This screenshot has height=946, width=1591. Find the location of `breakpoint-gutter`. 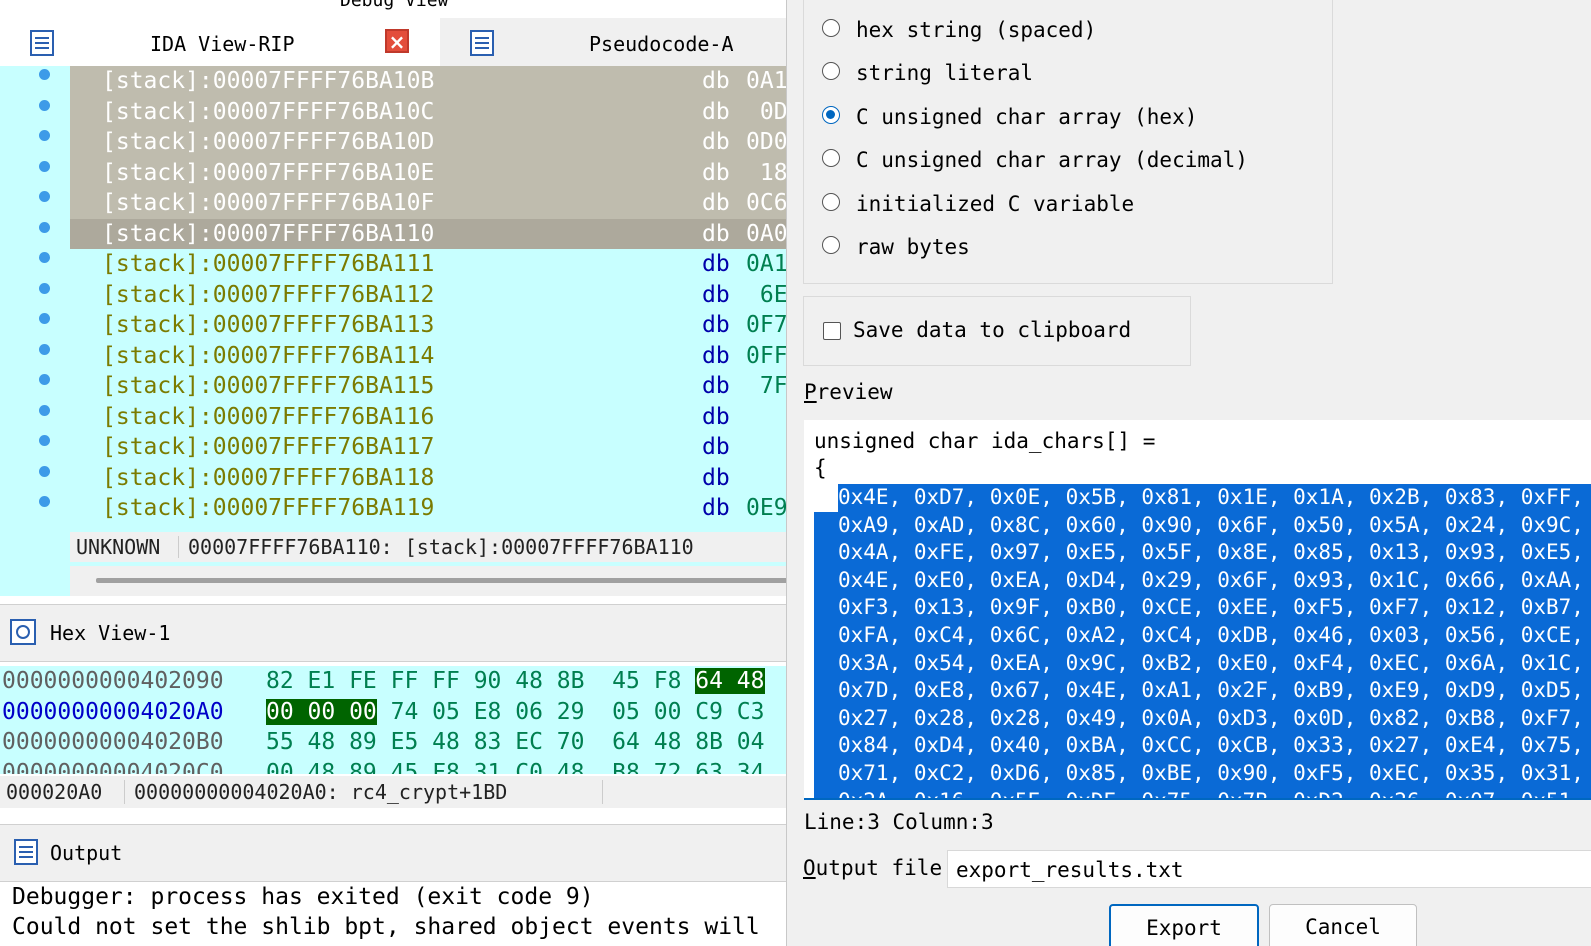

breakpoint-gutter is located at coordinates (35, 331).